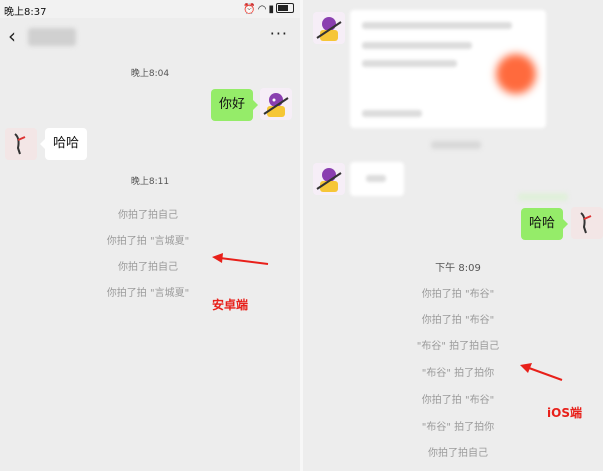 This screenshot has width=603, height=471. Describe the element at coordinates (564, 413) in the screenshot. I see `ios-label: iOS端` at that location.